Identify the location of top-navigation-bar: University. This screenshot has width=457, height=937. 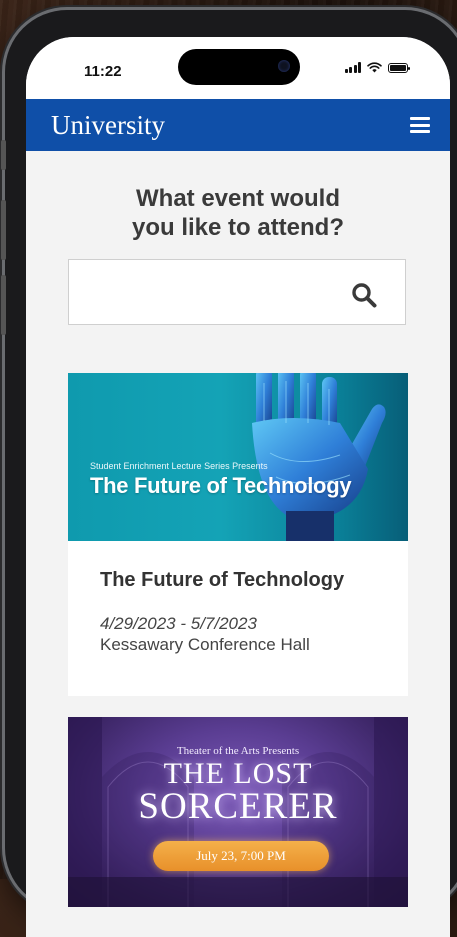
(238, 125).